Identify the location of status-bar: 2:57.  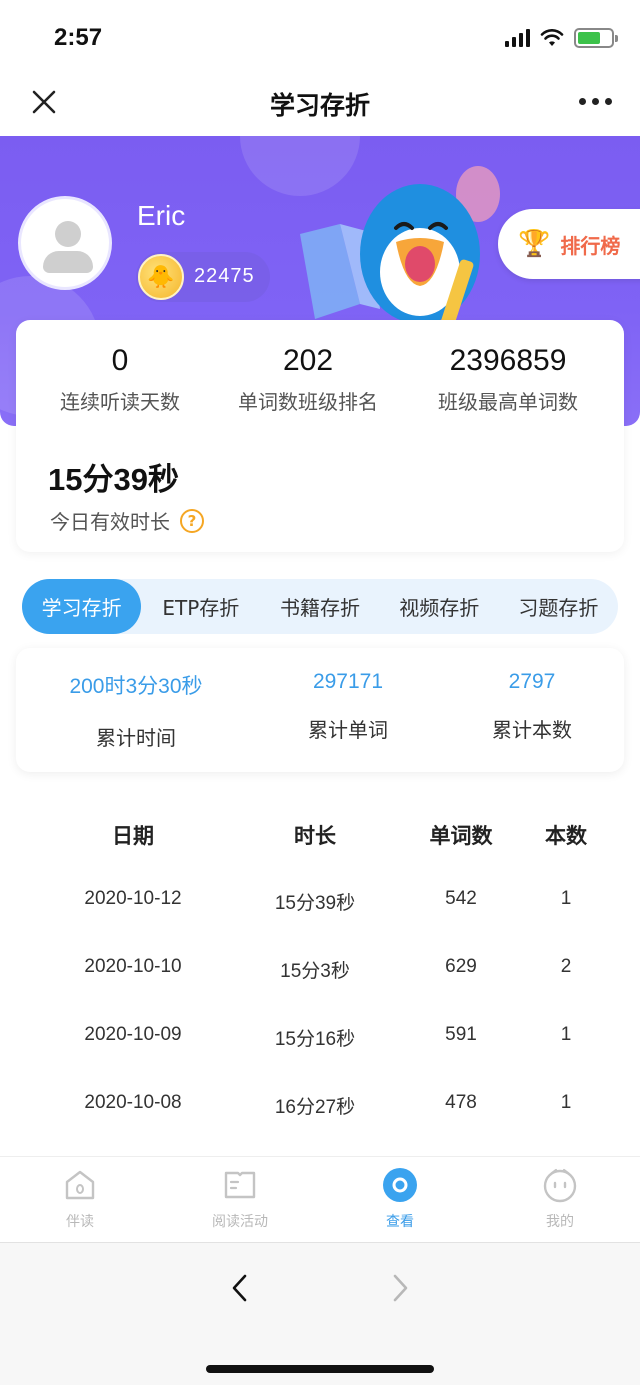
(320, 35).